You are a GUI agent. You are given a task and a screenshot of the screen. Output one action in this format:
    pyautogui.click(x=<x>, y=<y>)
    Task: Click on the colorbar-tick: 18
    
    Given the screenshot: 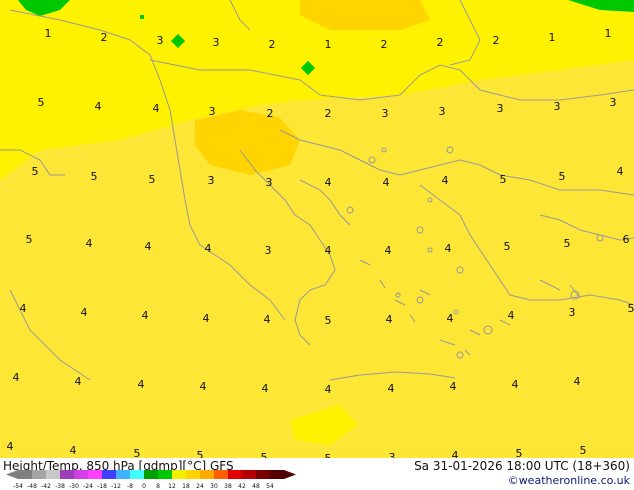 What is the action you would take?
    pyautogui.click(x=186, y=486)
    